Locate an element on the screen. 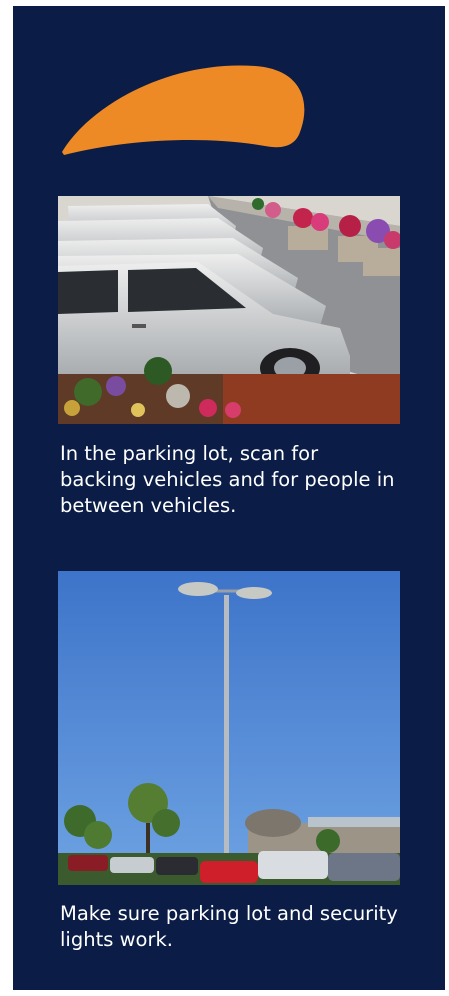  swoosh-icon is located at coordinates (183, 110).